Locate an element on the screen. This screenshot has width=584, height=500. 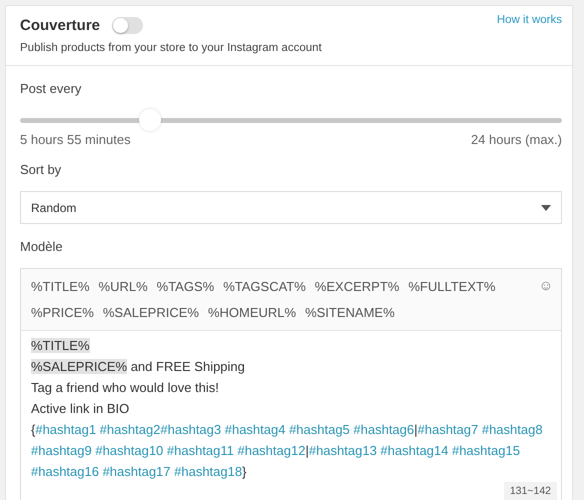
slider-value: 5 hours 55 minutes is located at coordinates (75, 139).